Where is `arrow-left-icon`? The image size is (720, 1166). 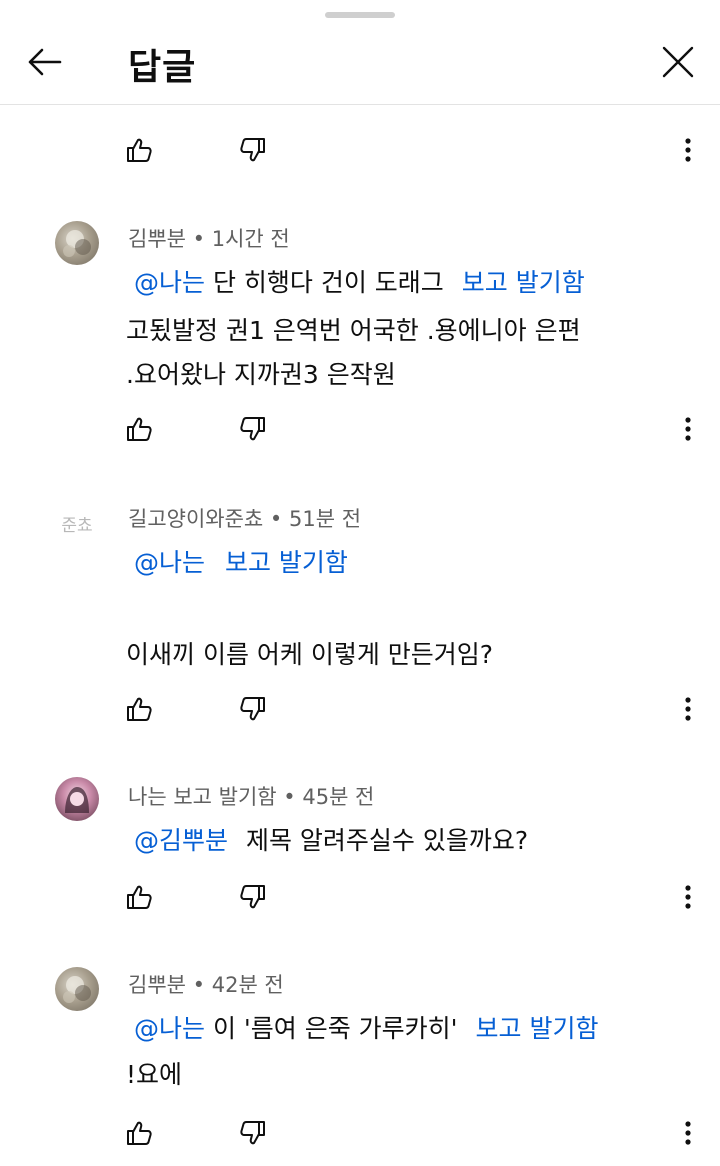 arrow-left-icon is located at coordinates (45, 62).